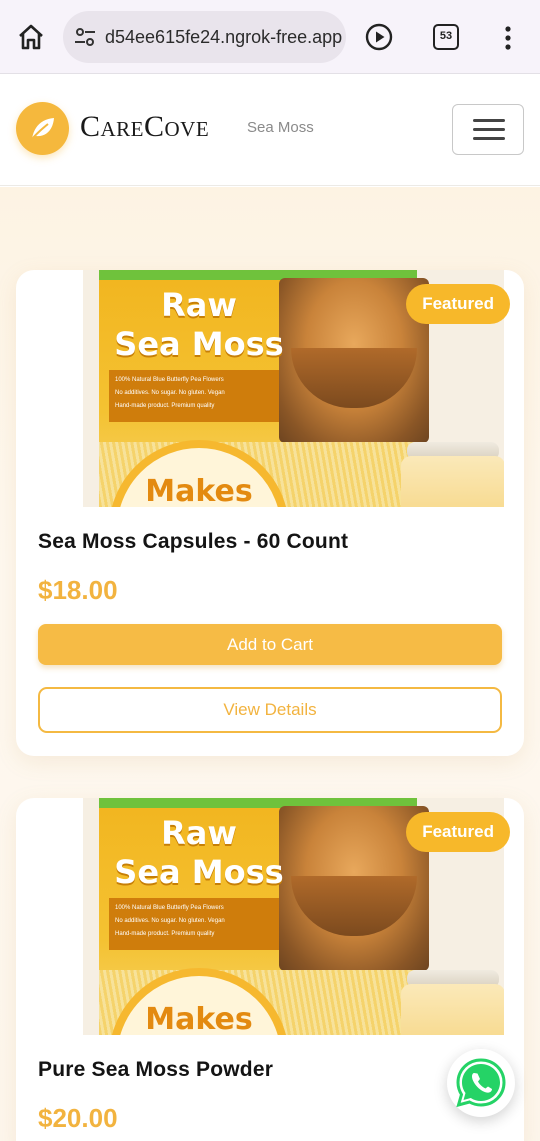  What do you see at coordinates (78, 590) in the screenshot?
I see `product-price: $18.00` at bounding box center [78, 590].